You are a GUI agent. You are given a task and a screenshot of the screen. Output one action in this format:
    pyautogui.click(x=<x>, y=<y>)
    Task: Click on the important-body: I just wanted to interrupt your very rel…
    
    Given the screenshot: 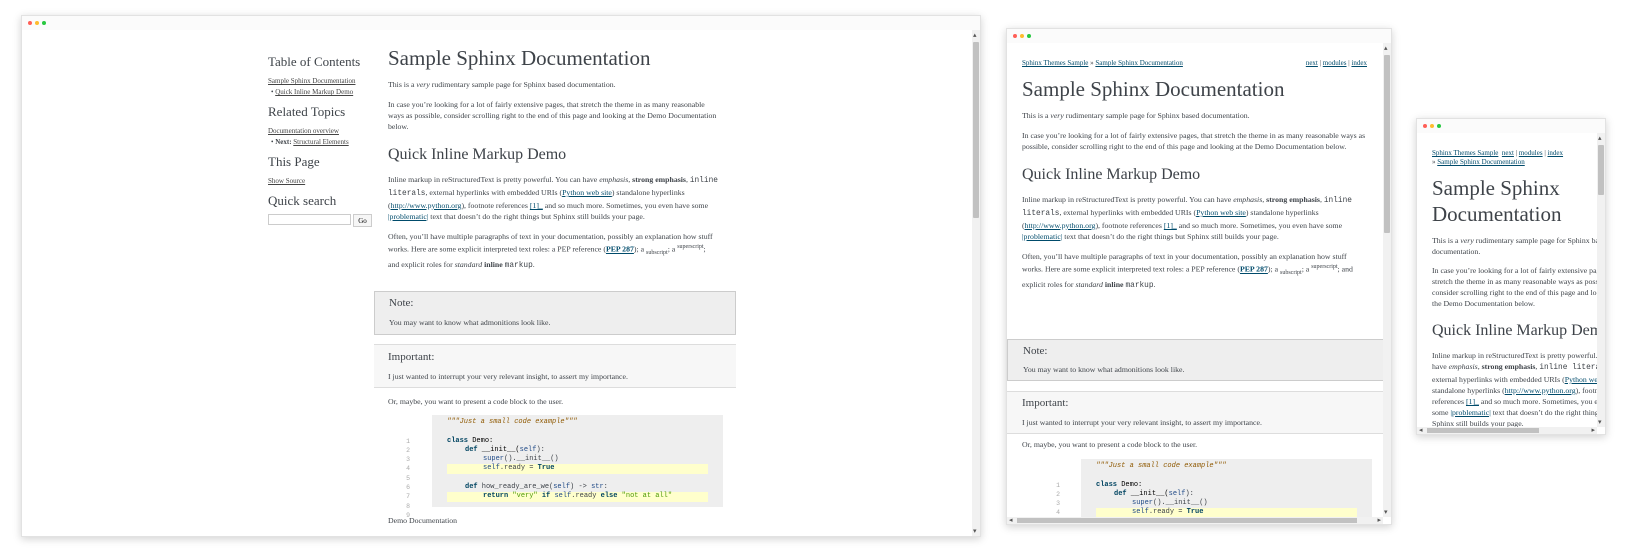 What is the action you would take?
    pyautogui.click(x=1142, y=422)
    